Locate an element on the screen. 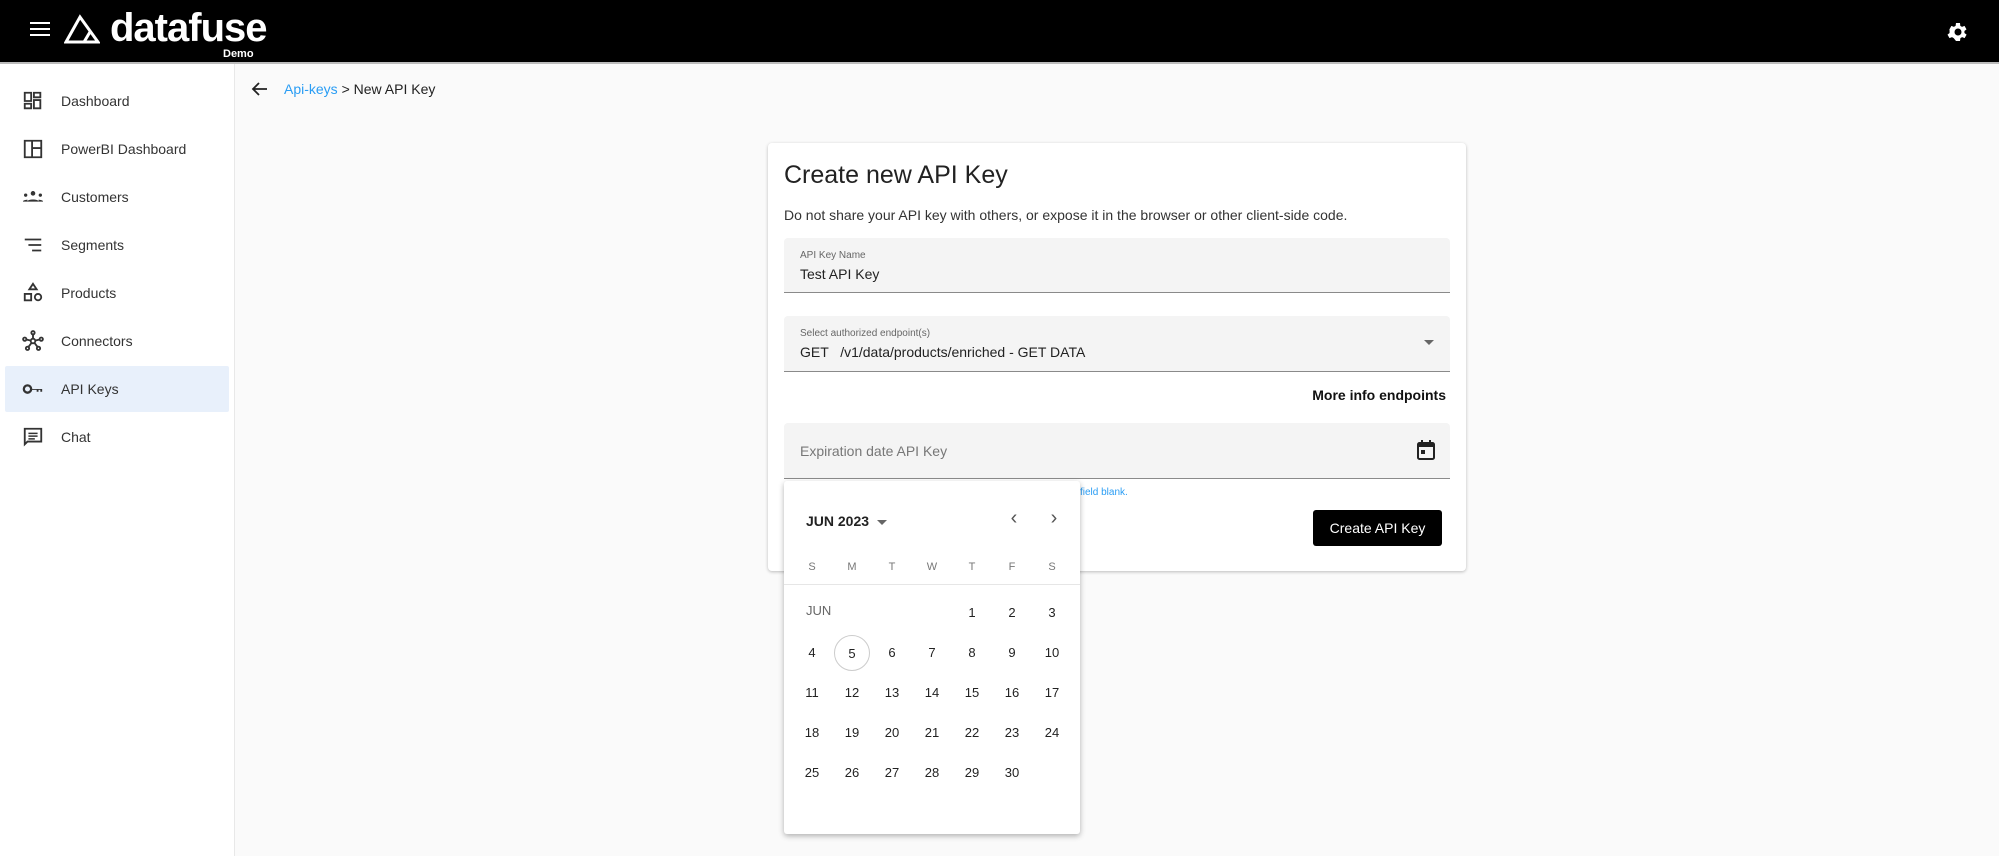 The height and width of the screenshot is (856, 1999). calendar-day: 13 is located at coordinates (892, 693).